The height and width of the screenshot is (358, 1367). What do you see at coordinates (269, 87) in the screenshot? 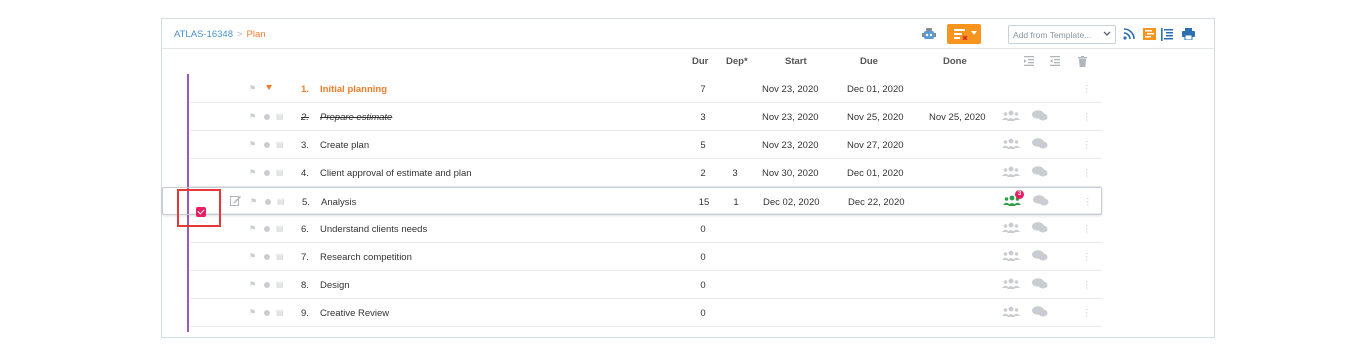
I see `collapse-caret-icon` at bounding box center [269, 87].